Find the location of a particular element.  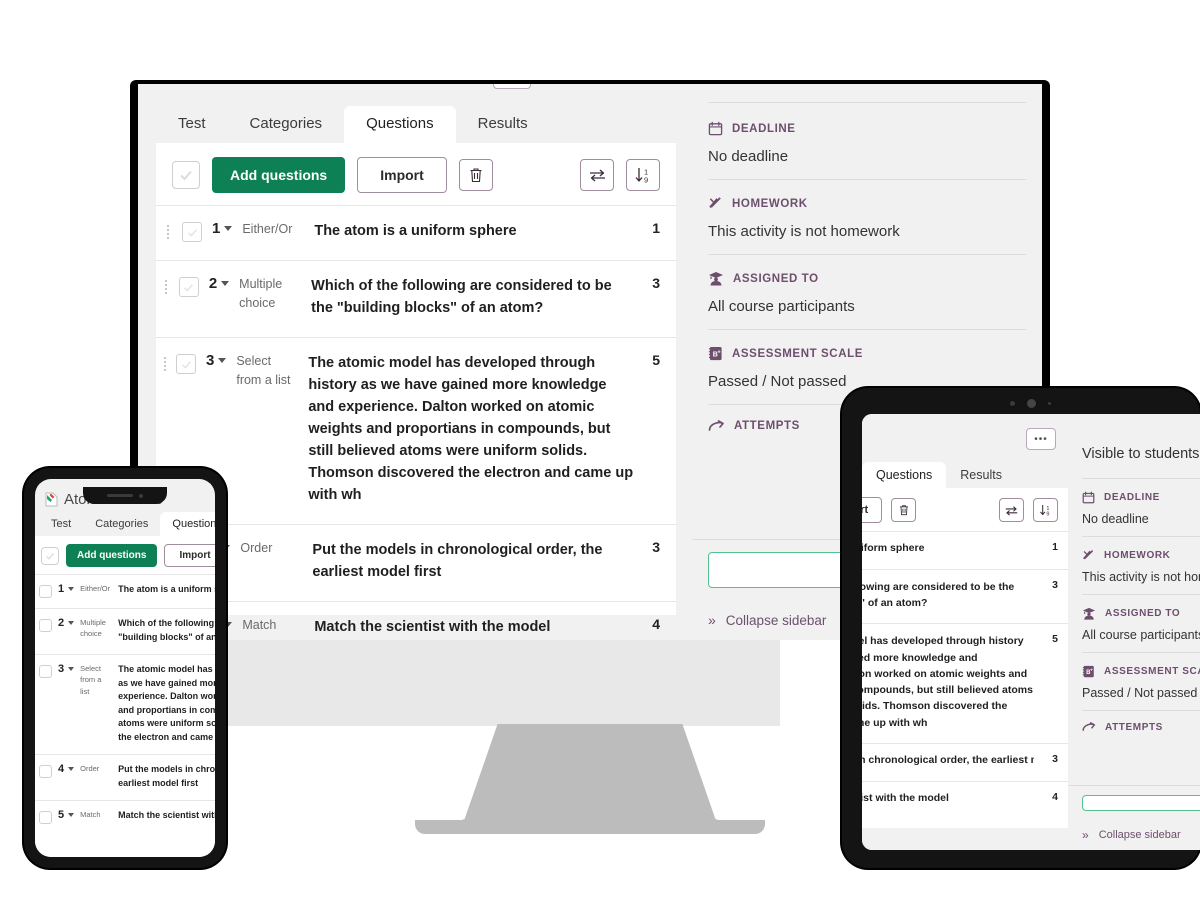

edit-button is located at coordinates (1141, 803).